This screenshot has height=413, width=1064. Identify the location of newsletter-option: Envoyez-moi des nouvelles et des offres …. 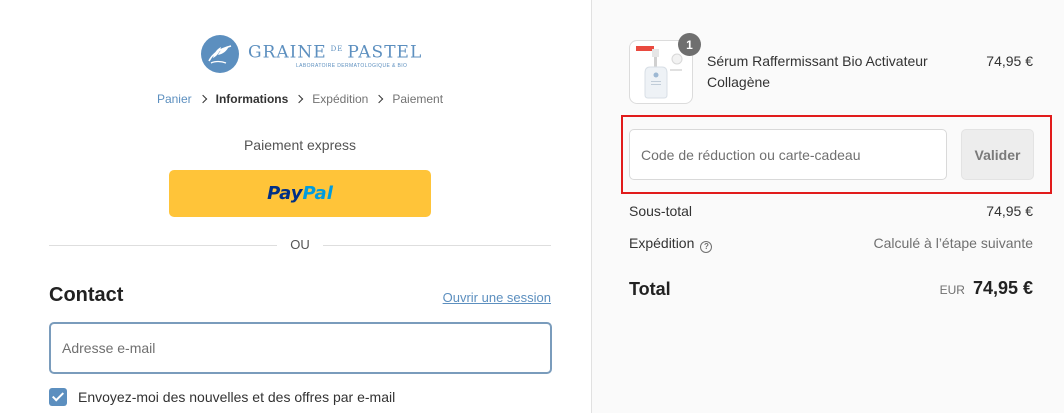
(222, 397).